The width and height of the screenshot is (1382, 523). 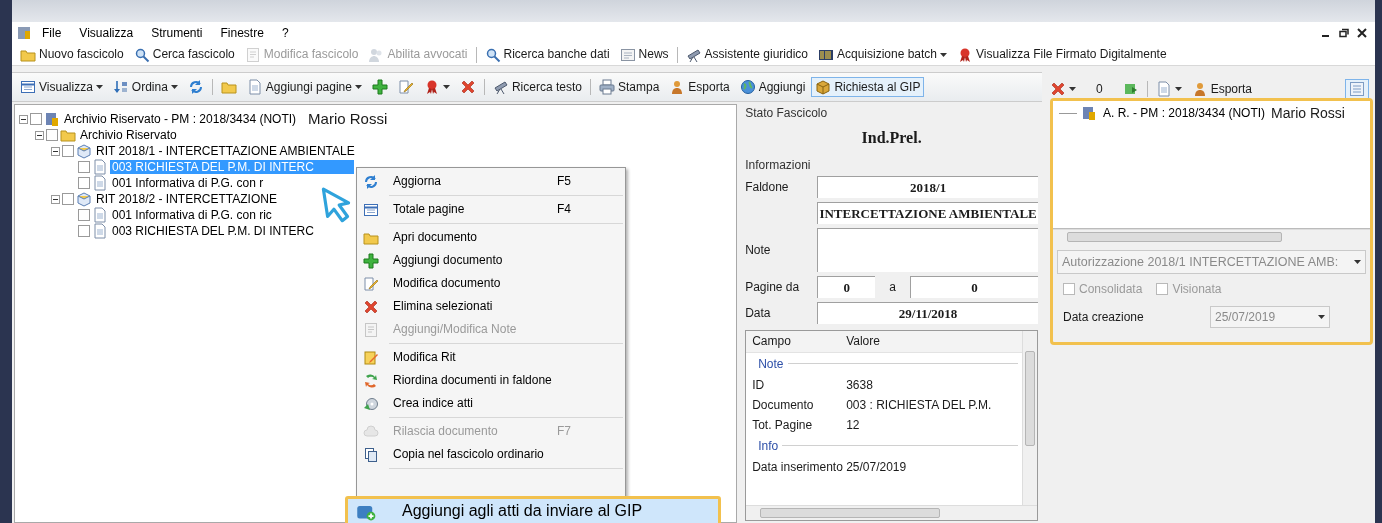 What do you see at coordinates (491, 380) in the screenshot?
I see `menu-item: Riordina documenti in faldone` at bounding box center [491, 380].